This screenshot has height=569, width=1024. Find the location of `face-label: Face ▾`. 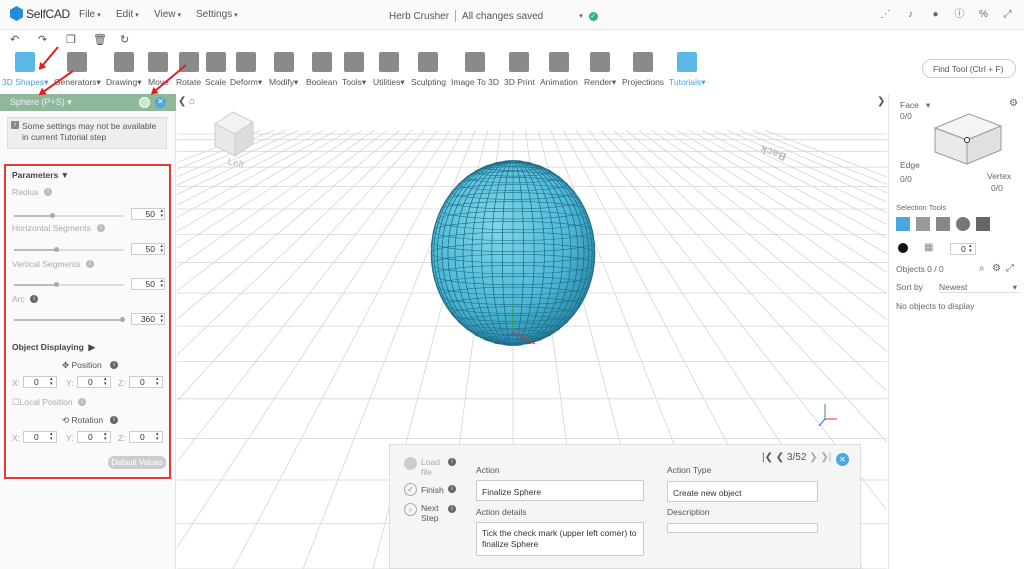

face-label: Face ▾ is located at coordinates (915, 105).